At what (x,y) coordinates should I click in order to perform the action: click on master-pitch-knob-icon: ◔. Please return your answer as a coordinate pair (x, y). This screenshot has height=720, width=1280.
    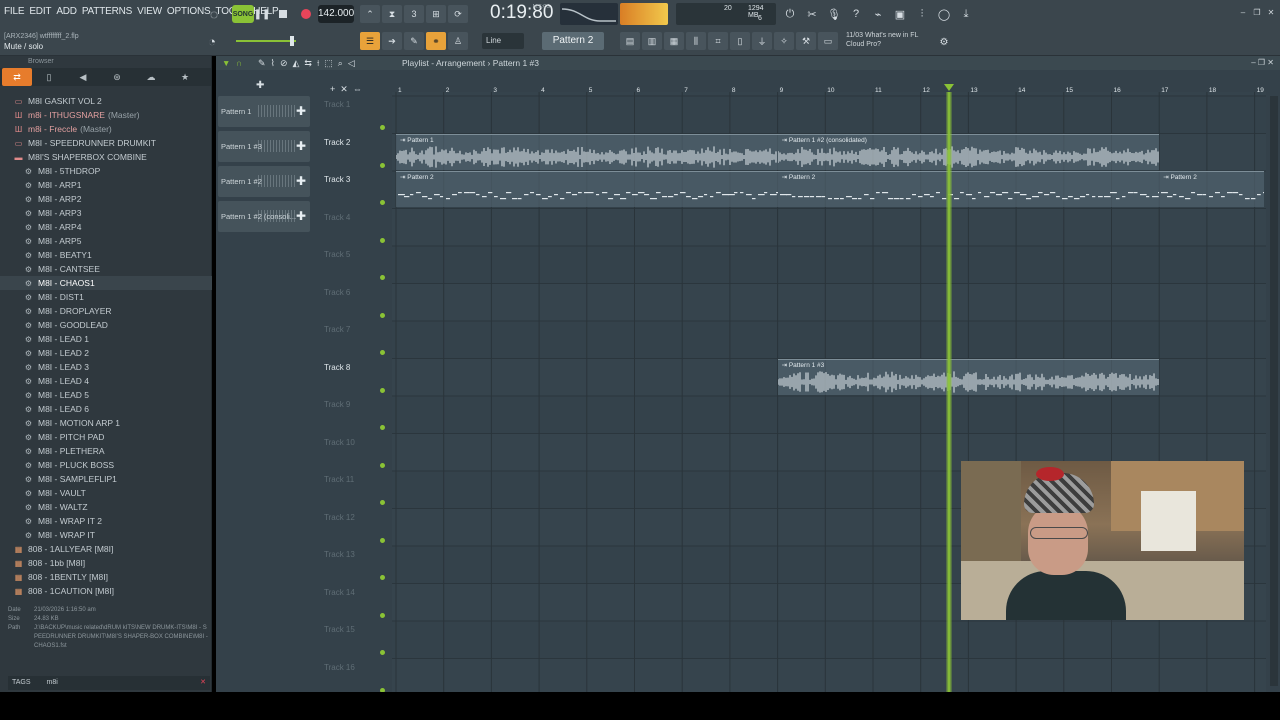
    Looking at the image, I should click on (212, 41).